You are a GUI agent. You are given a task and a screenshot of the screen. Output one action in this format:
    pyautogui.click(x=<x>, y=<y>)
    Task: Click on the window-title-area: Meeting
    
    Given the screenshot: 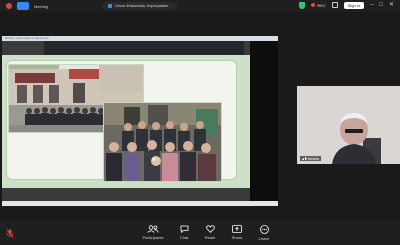 What is the action you would take?
    pyautogui.click(x=27, y=6)
    